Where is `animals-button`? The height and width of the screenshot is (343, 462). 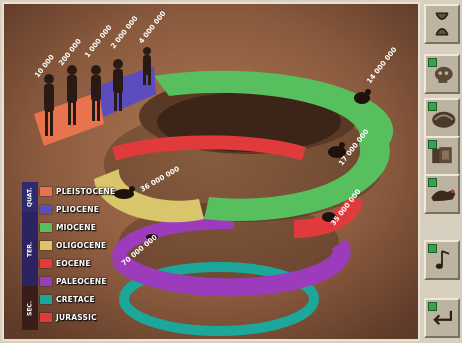 animals-button is located at coordinates (442, 194).